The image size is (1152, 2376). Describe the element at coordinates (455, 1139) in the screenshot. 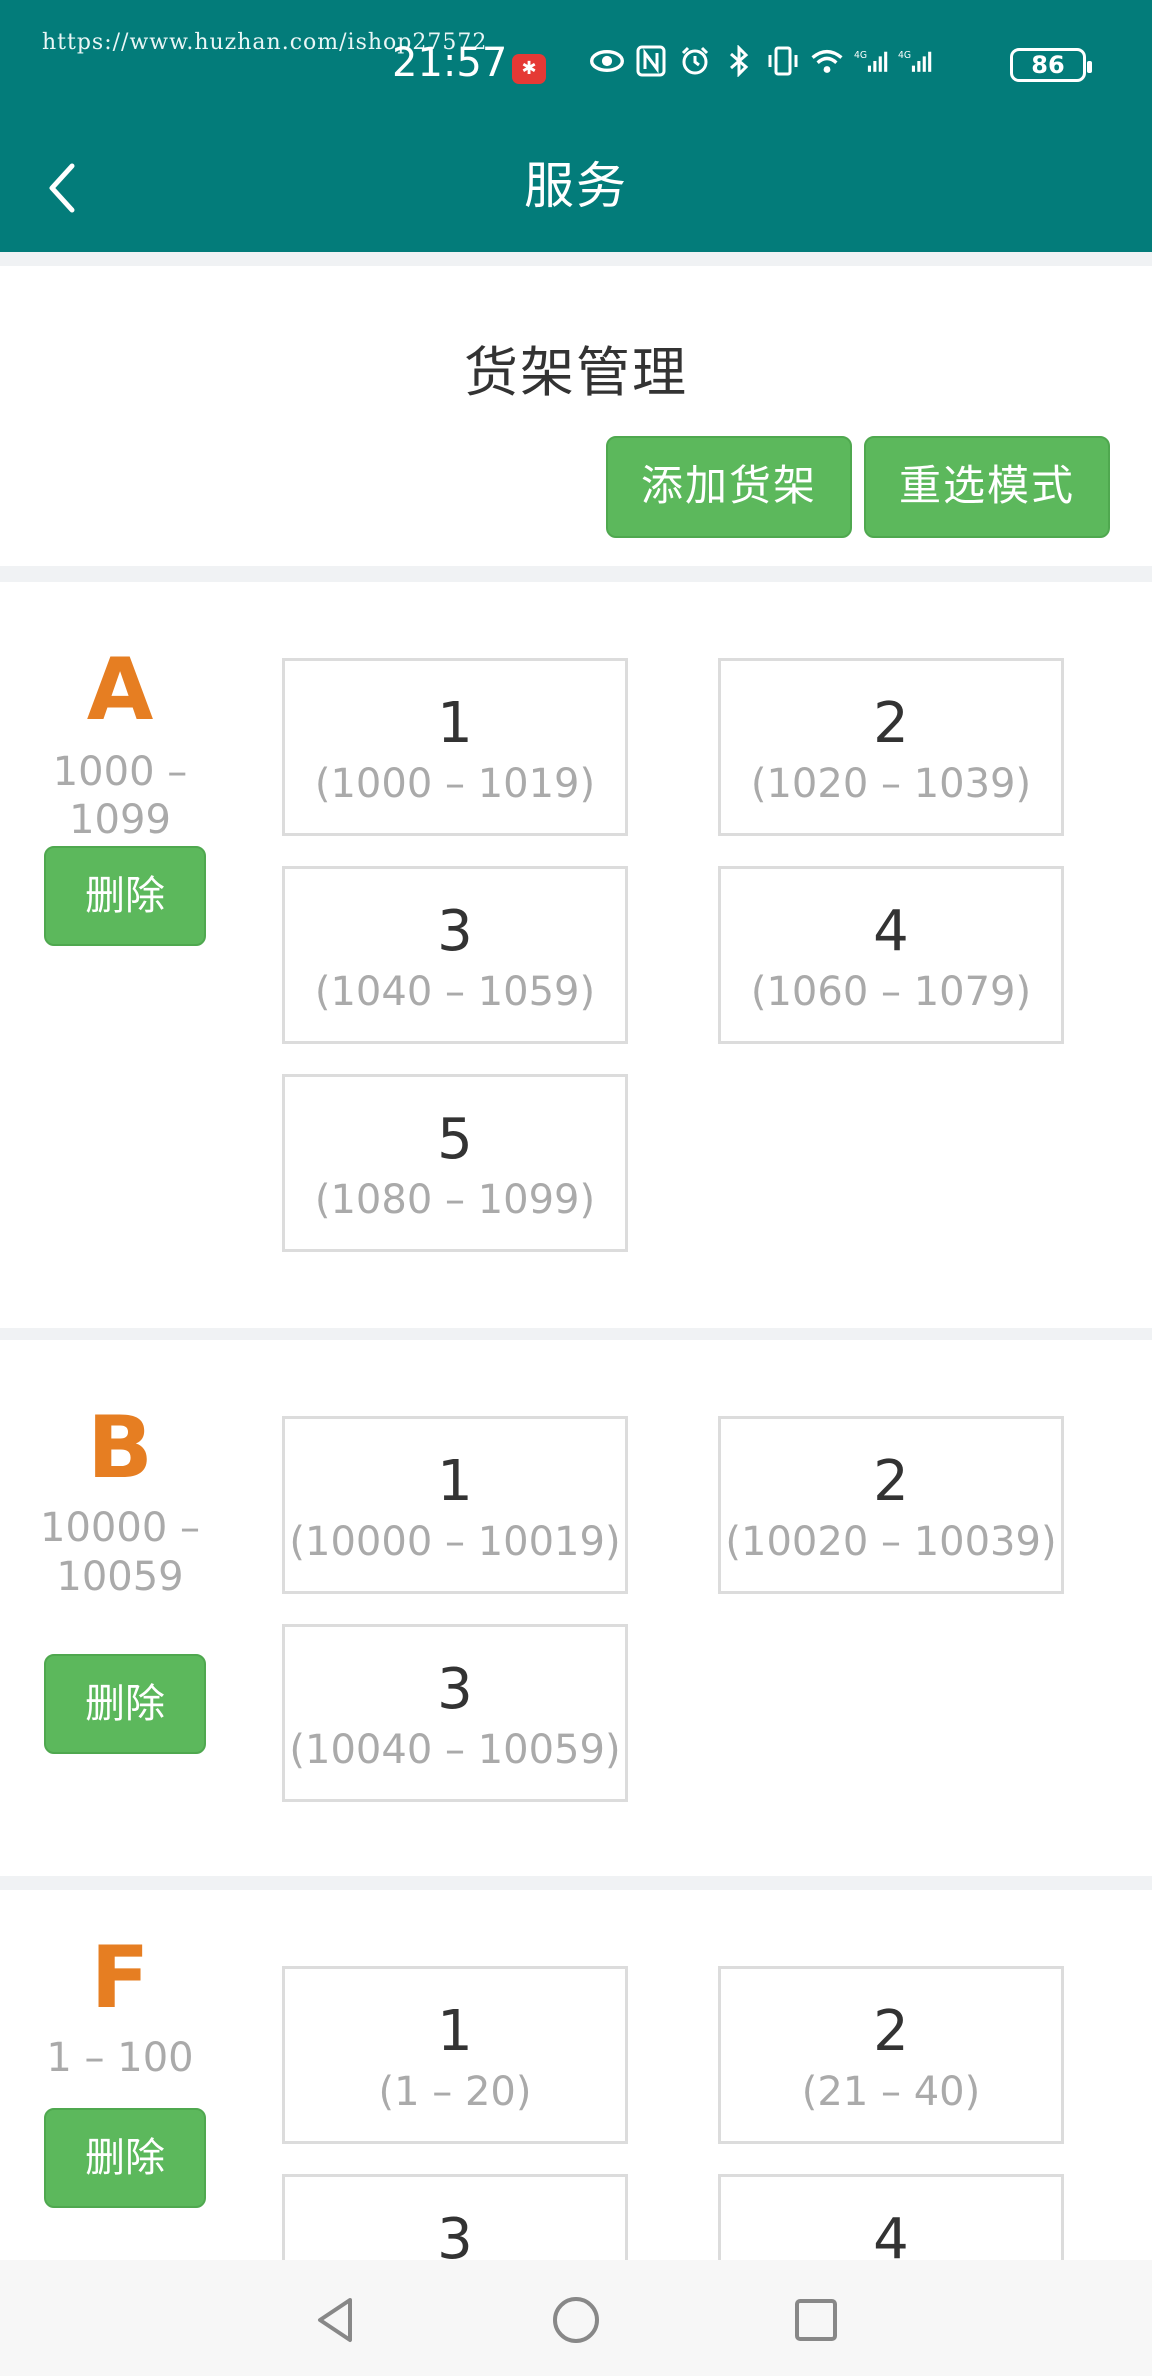

I see `cell-number: 5` at that location.